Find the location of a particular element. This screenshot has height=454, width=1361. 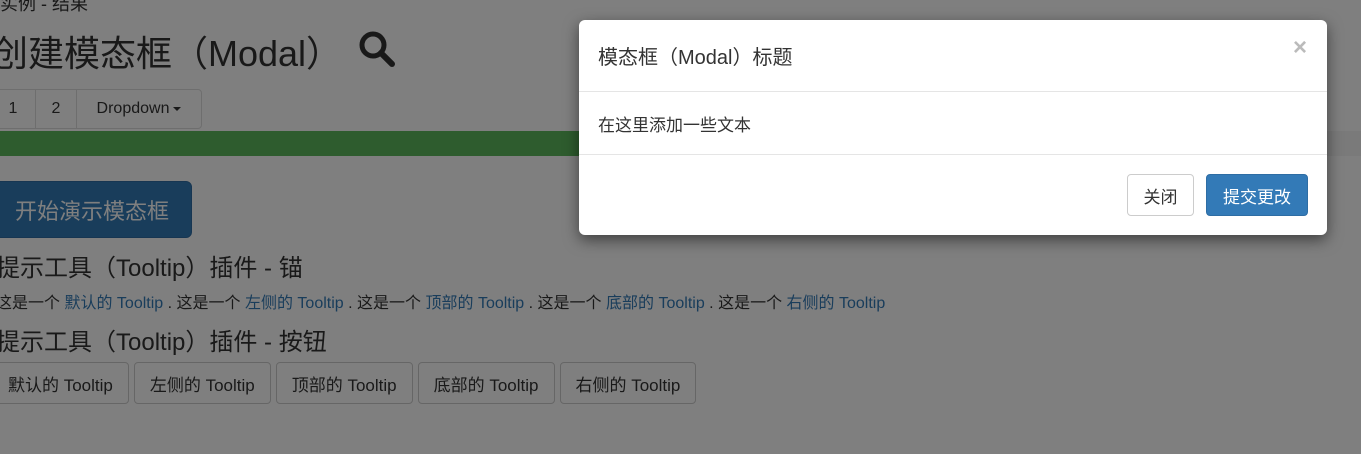

close-button: 关闭 is located at coordinates (1160, 195).